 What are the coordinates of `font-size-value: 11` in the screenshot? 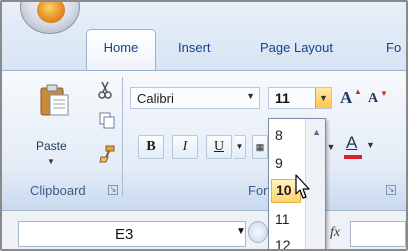 It's located at (282, 98).